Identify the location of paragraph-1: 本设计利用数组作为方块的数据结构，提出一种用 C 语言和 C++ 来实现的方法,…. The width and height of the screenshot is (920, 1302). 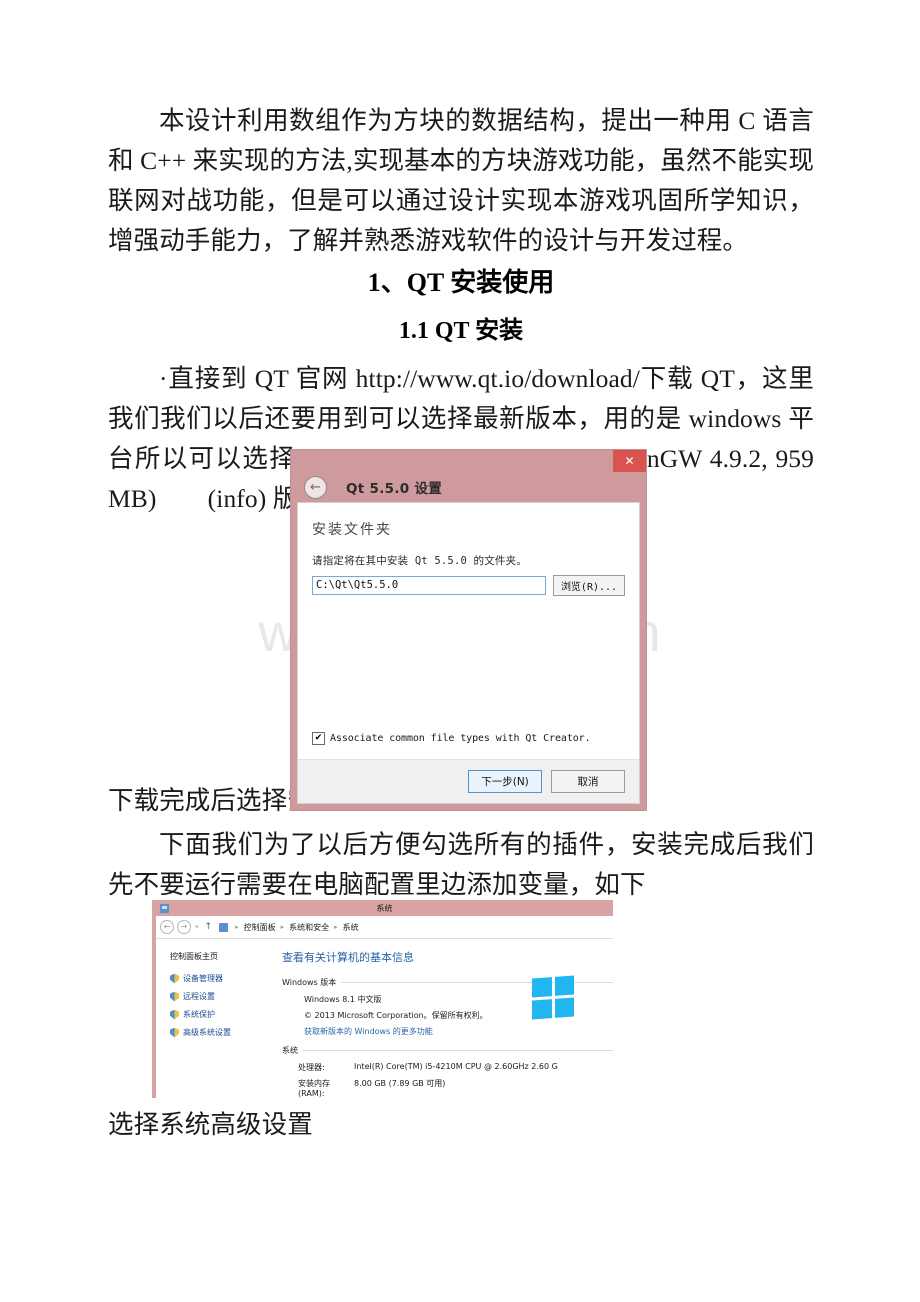
(461, 180).